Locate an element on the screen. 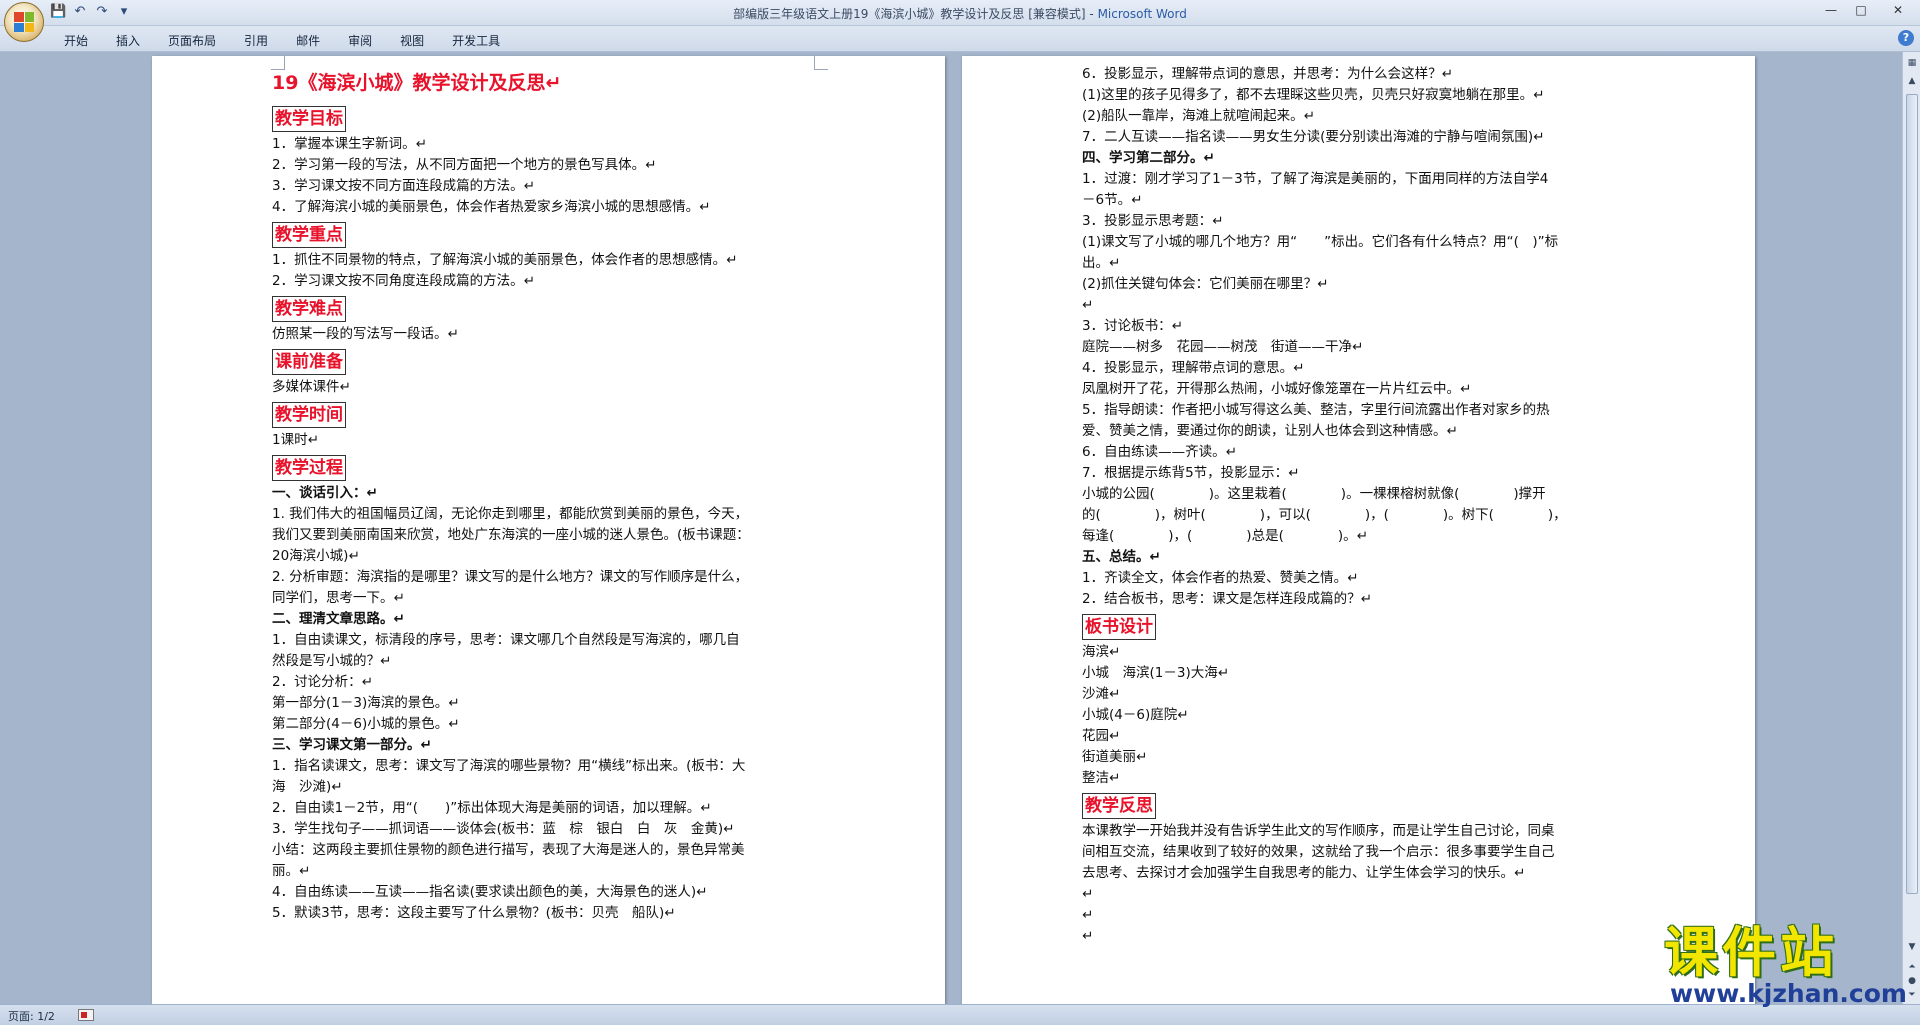 This screenshot has height=1025, width=1920. text-line: 第一部分(1－3)海滨的景色。↵ is located at coordinates (366, 703).